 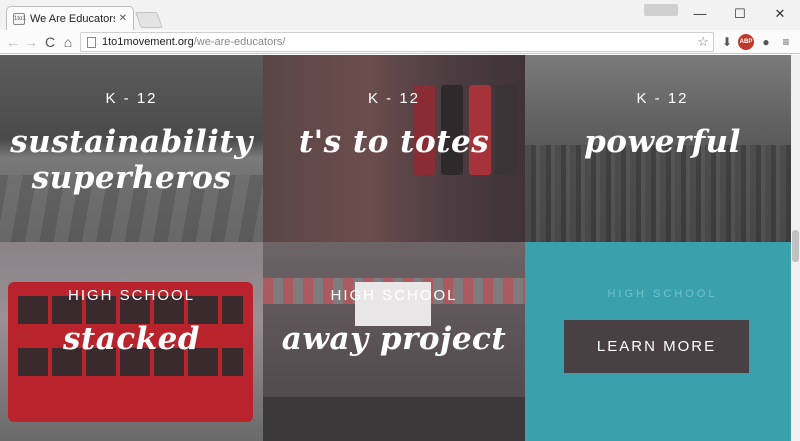 I want to click on menu-icon: ≡, so click(x=786, y=42).